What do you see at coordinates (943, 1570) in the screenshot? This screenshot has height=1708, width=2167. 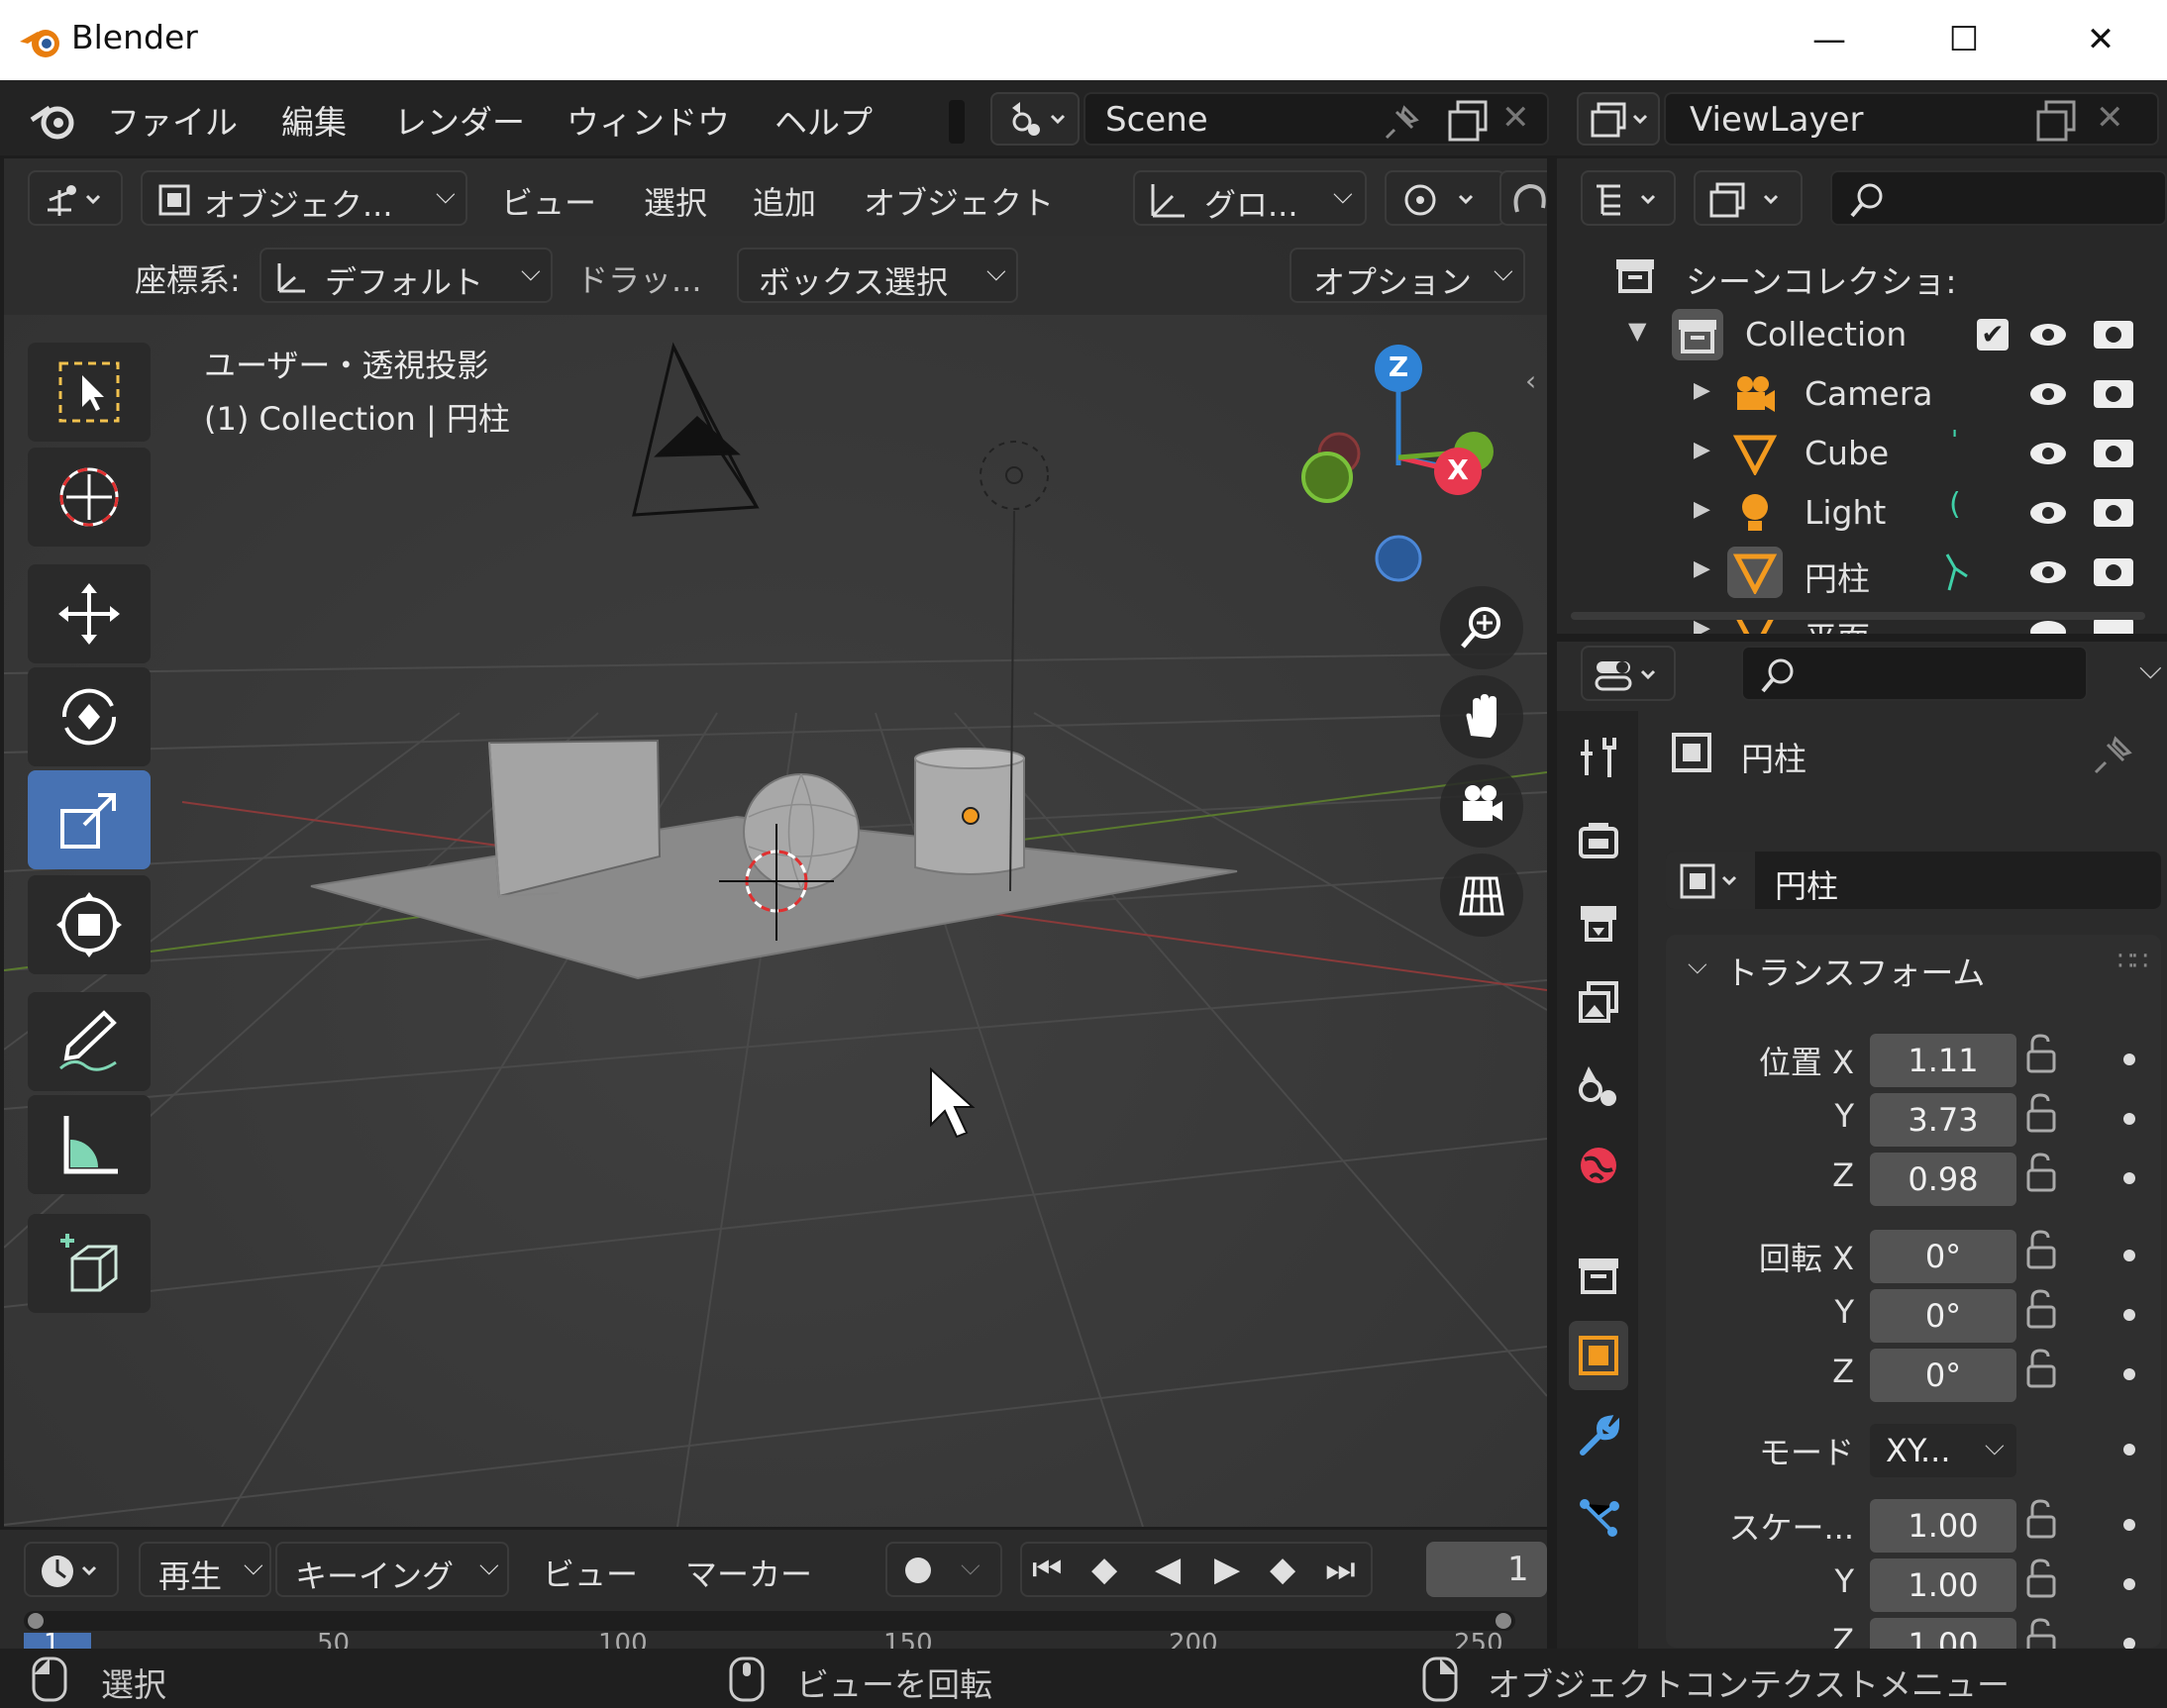 I see `auto-keying-button: ⌵` at bounding box center [943, 1570].